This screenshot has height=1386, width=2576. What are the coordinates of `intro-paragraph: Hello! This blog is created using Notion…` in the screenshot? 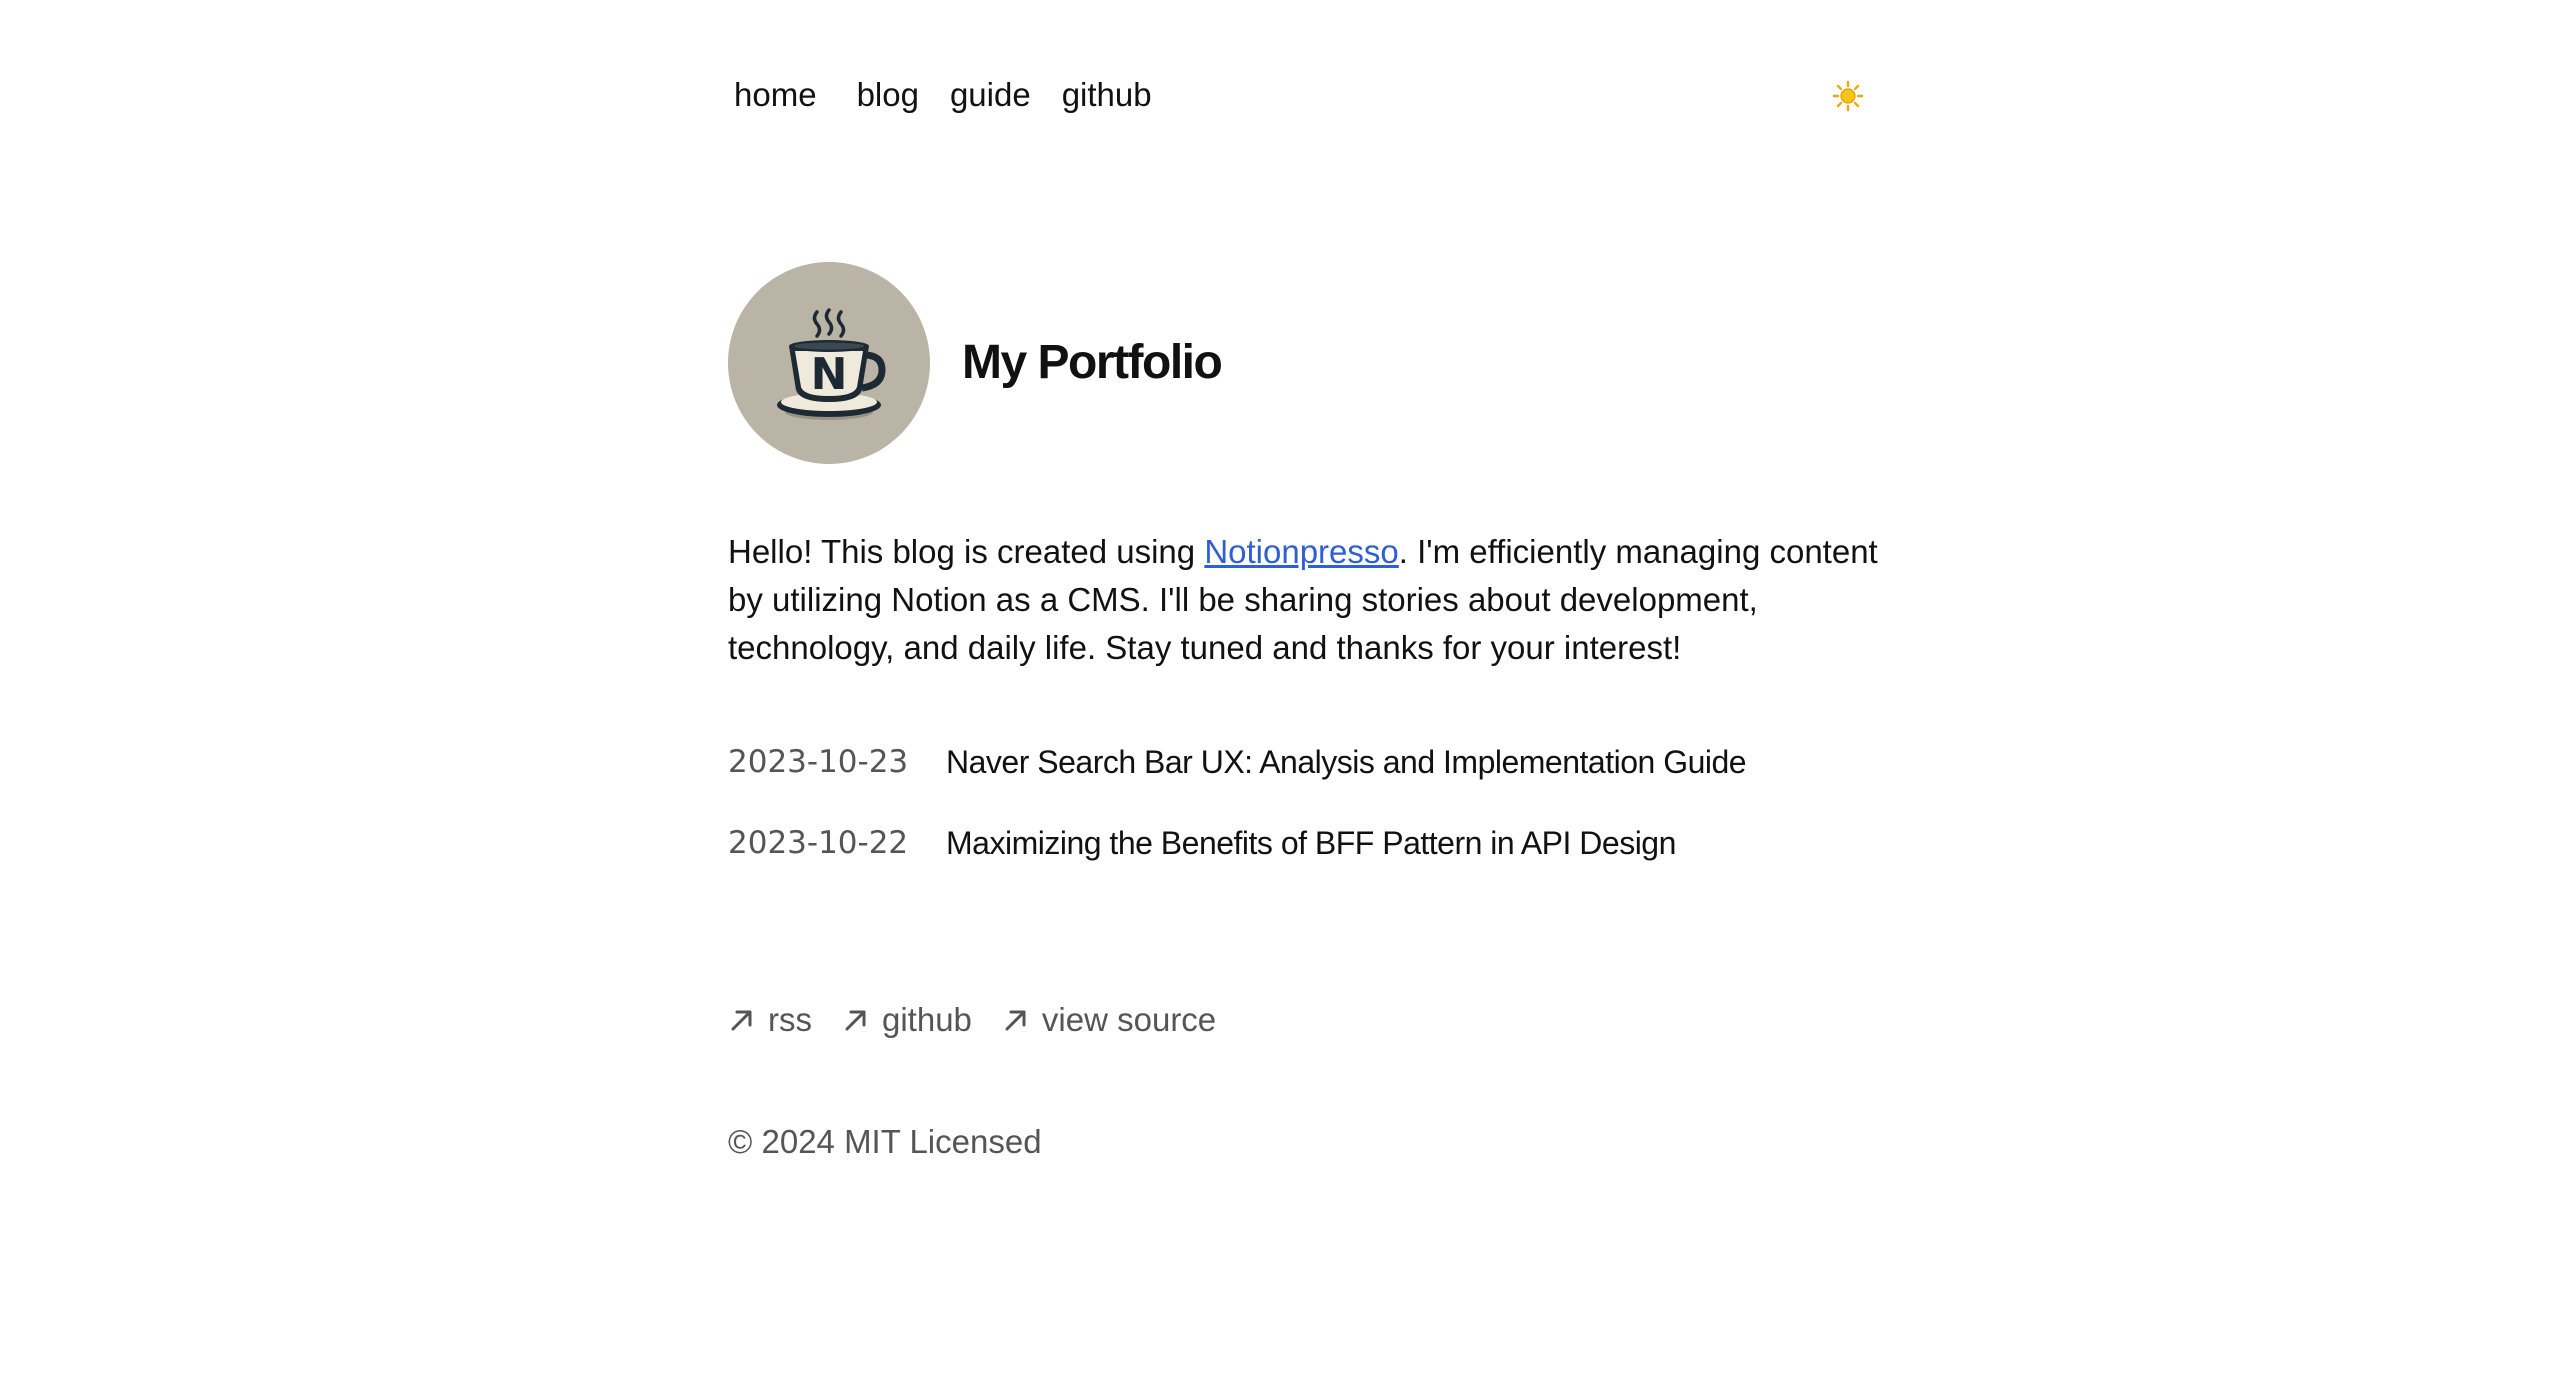 It's located at (1318, 600).